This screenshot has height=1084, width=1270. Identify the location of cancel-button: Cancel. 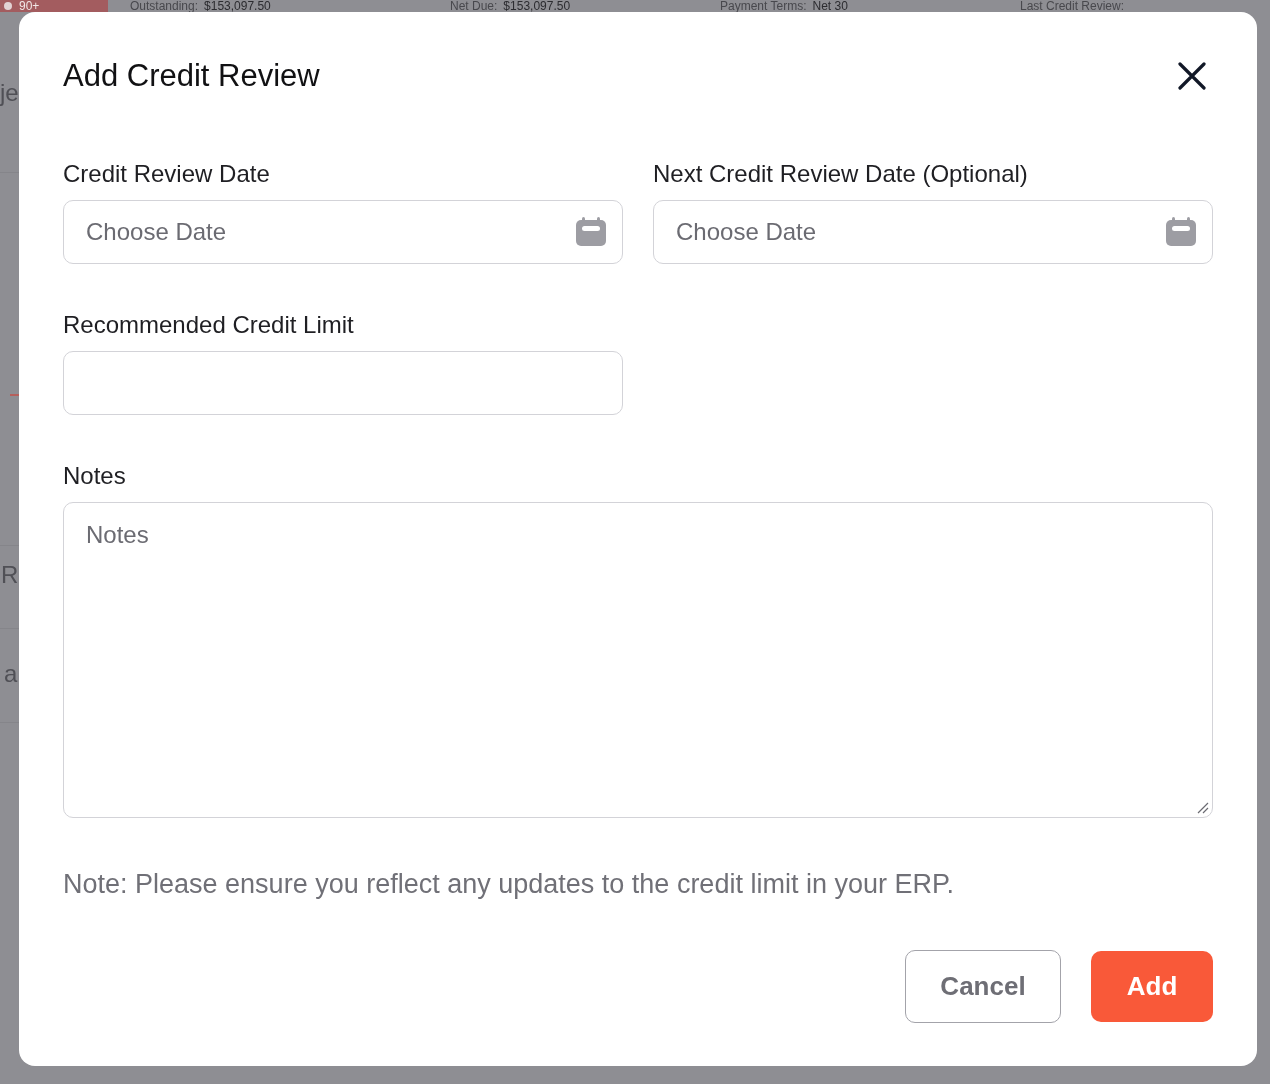
(983, 986).